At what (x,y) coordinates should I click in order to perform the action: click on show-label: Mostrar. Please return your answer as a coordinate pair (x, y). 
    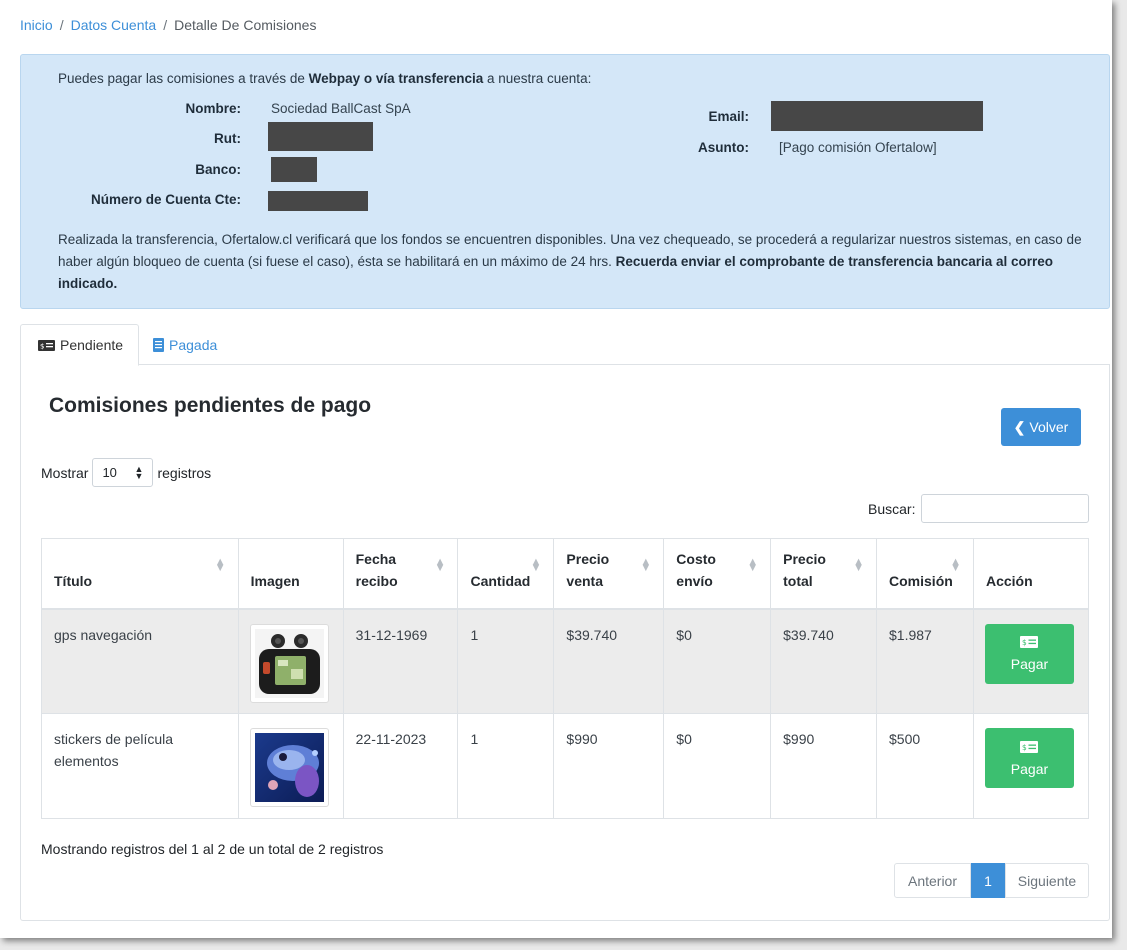
    Looking at the image, I should click on (65, 472).